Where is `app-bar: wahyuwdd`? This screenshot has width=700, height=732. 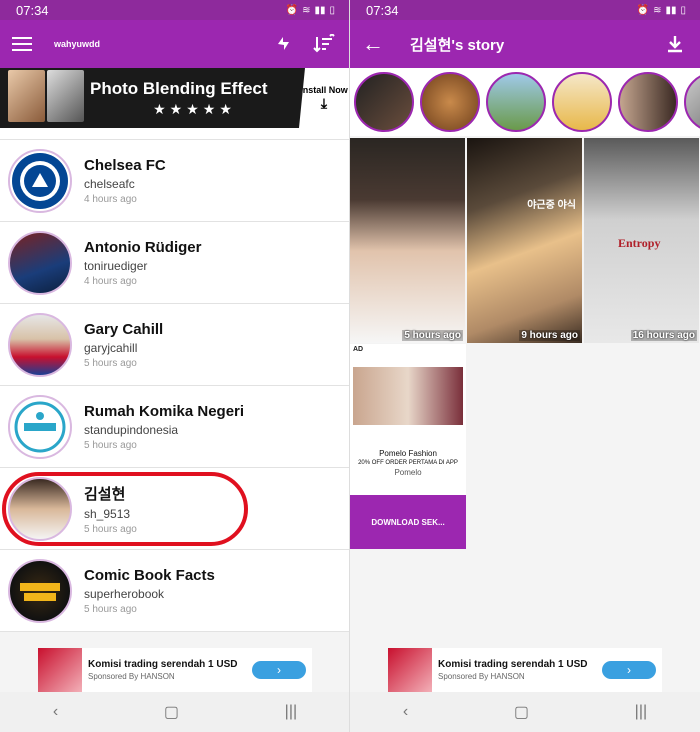
app-bar: wahyuwdd is located at coordinates (174, 44).